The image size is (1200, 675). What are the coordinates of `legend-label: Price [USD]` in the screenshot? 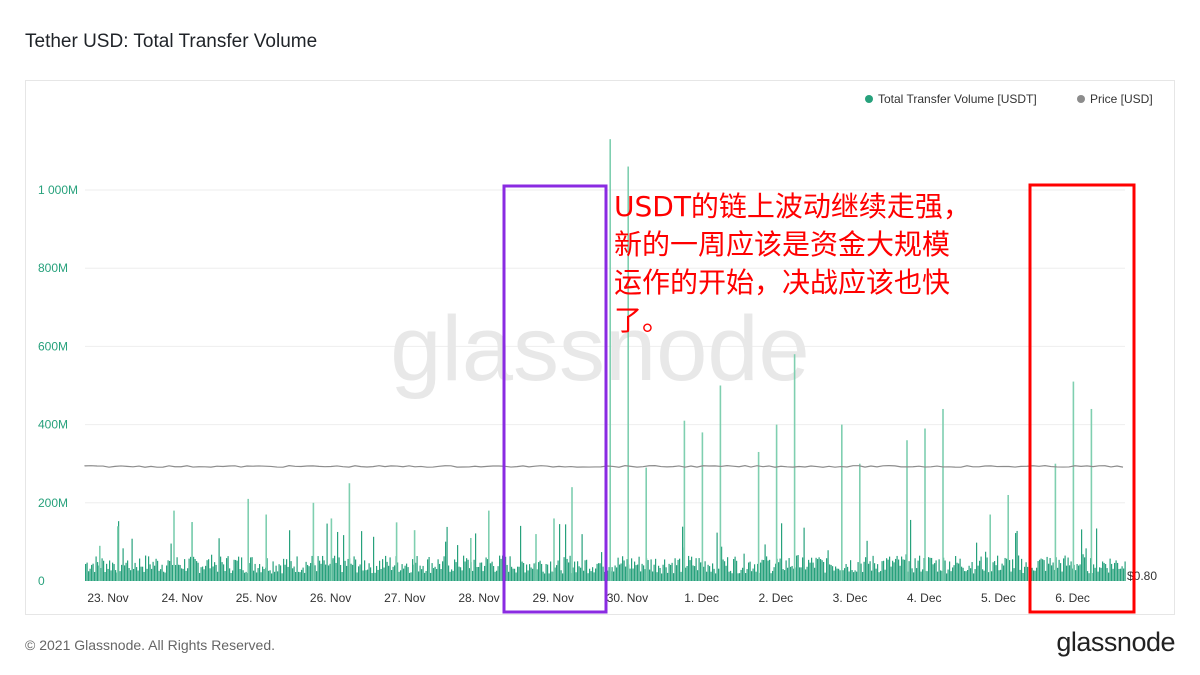 It's located at (1121, 99).